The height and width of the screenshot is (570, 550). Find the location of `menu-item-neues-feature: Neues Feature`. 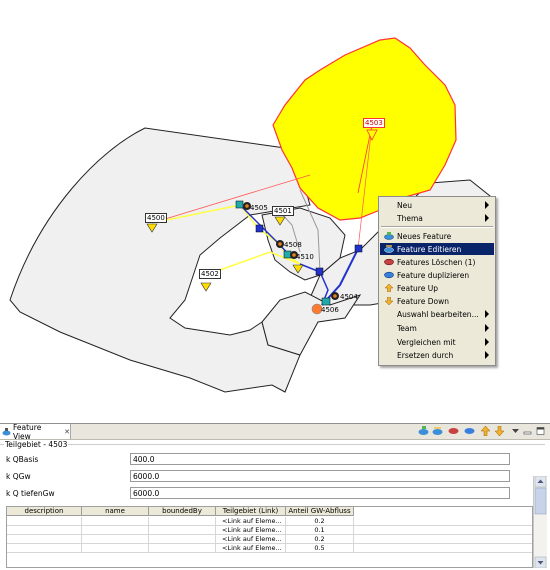

menu-item-neues-feature: Neues Feature is located at coordinates (437, 236).